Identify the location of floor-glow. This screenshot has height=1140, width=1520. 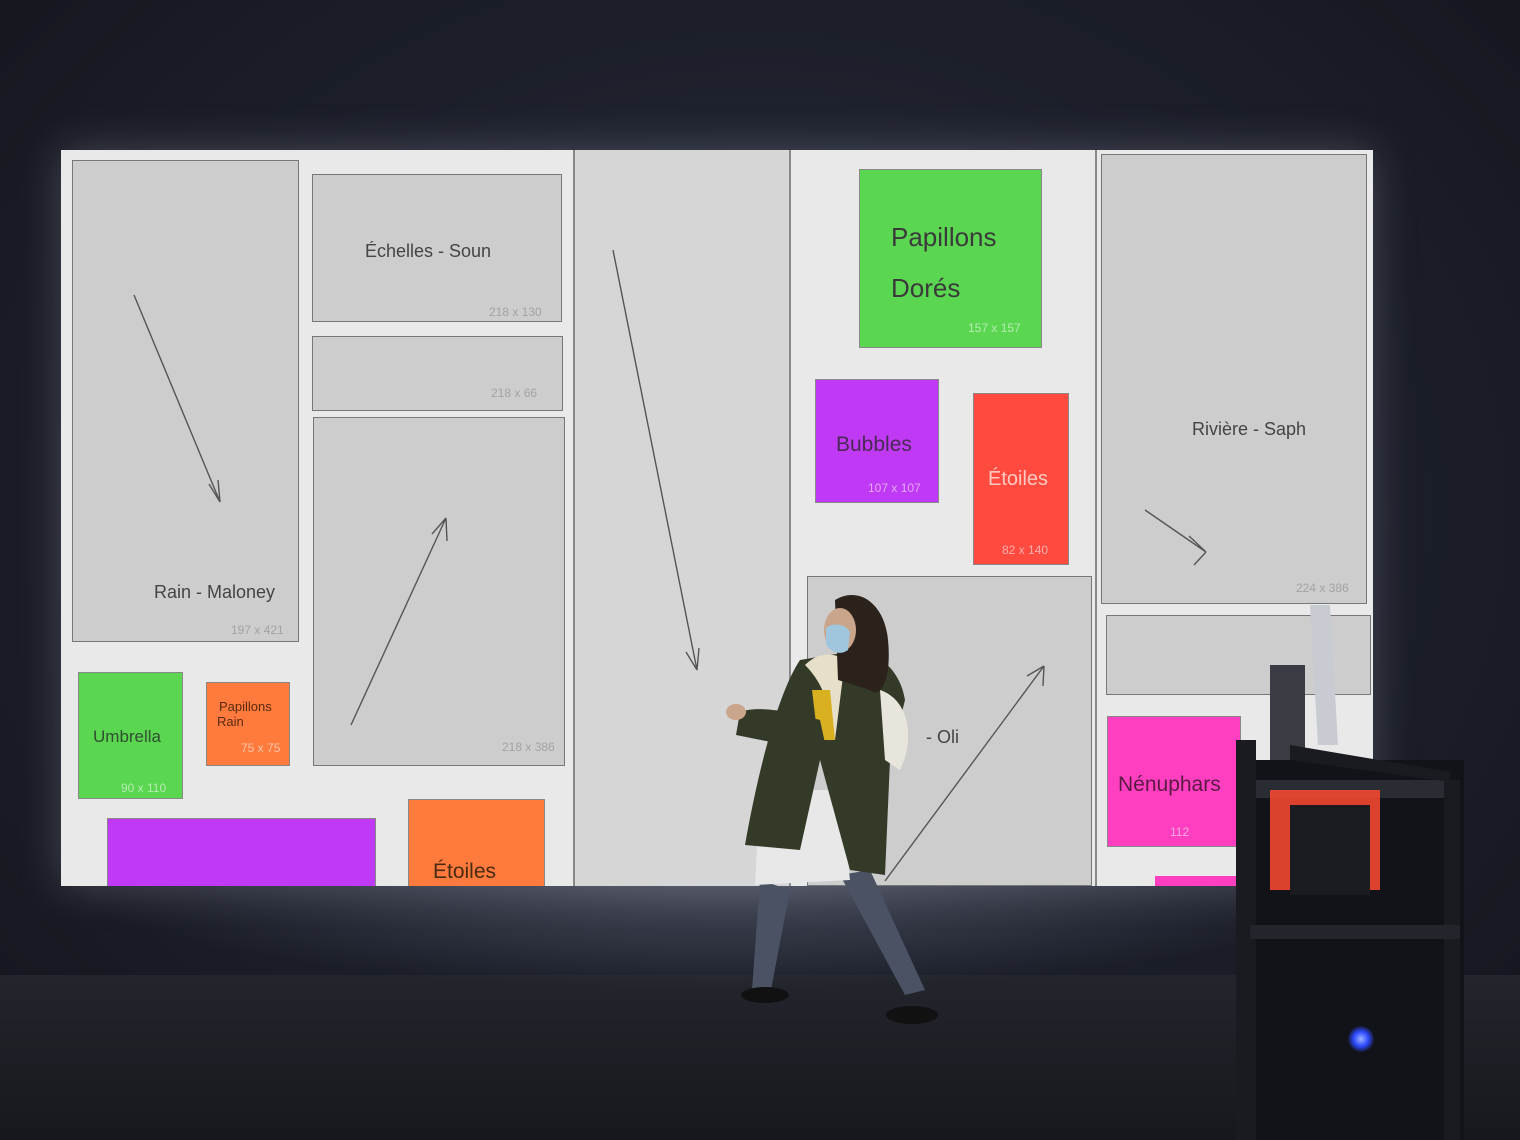
(720, 935).